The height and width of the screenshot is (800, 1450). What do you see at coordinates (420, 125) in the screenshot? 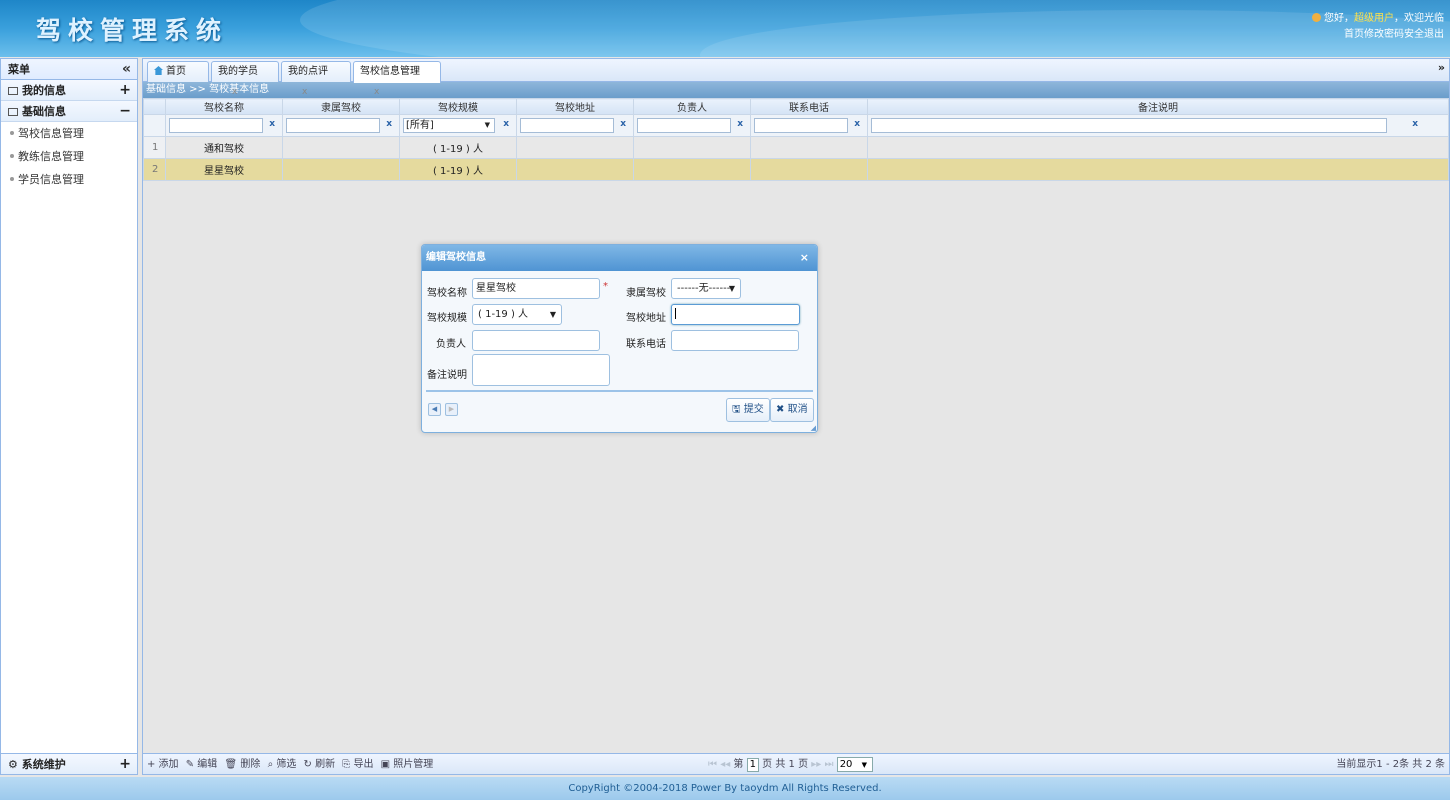
I see `filter-select-value: [所有]` at bounding box center [420, 125].